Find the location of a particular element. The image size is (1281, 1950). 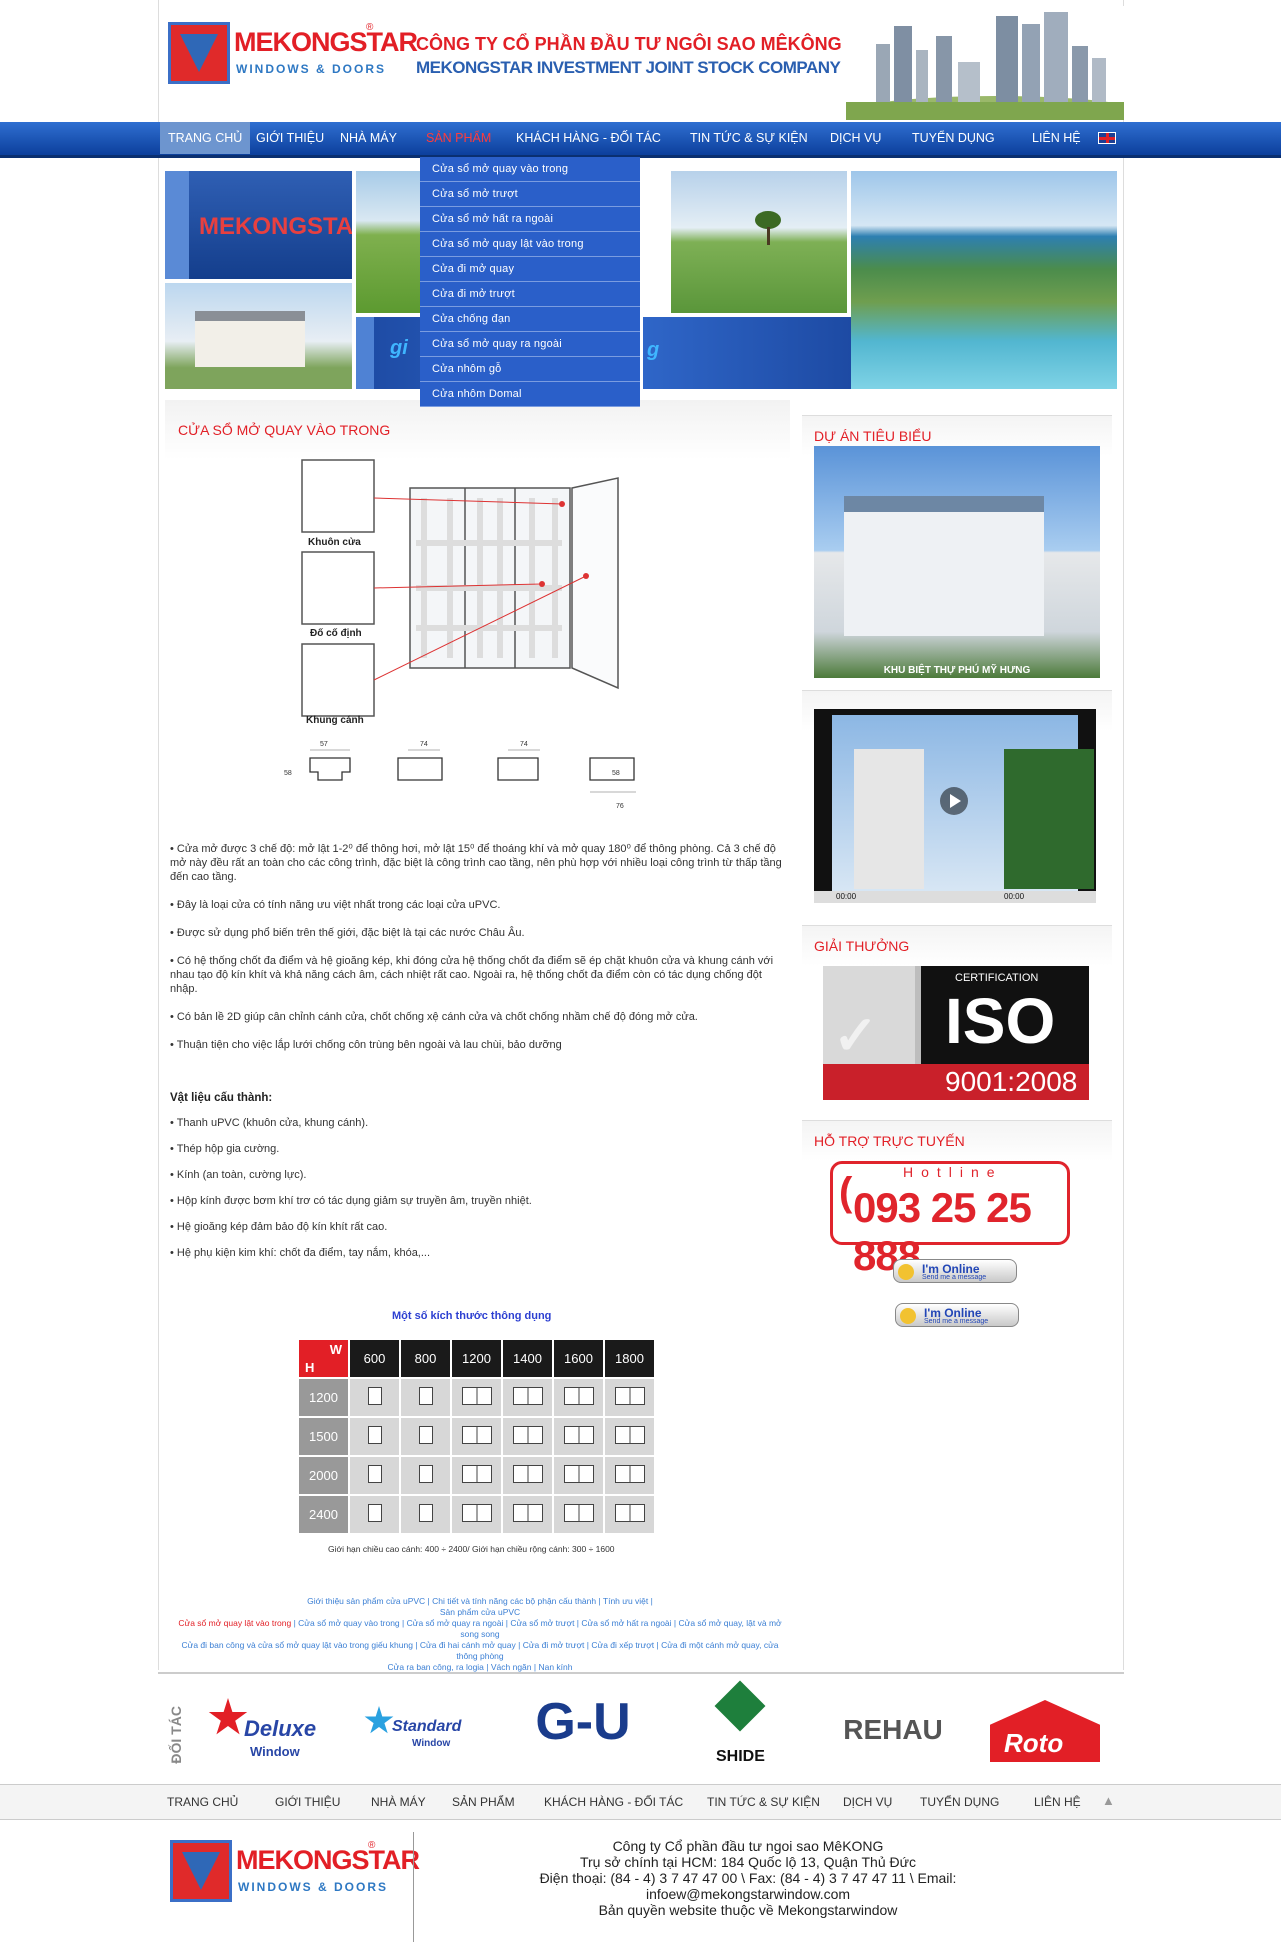

page-title: CỬA SỔ MỞ QUAY VÀO TRONG is located at coordinates (284, 430).